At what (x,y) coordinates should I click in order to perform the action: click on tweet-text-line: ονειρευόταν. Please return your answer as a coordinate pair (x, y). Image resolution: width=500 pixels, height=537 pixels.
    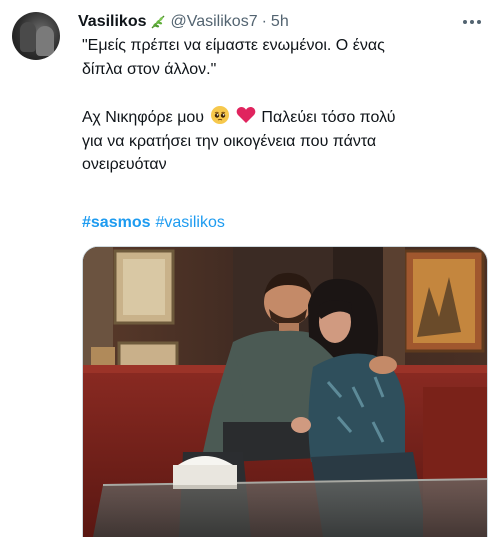
    Looking at the image, I should click on (124, 164).